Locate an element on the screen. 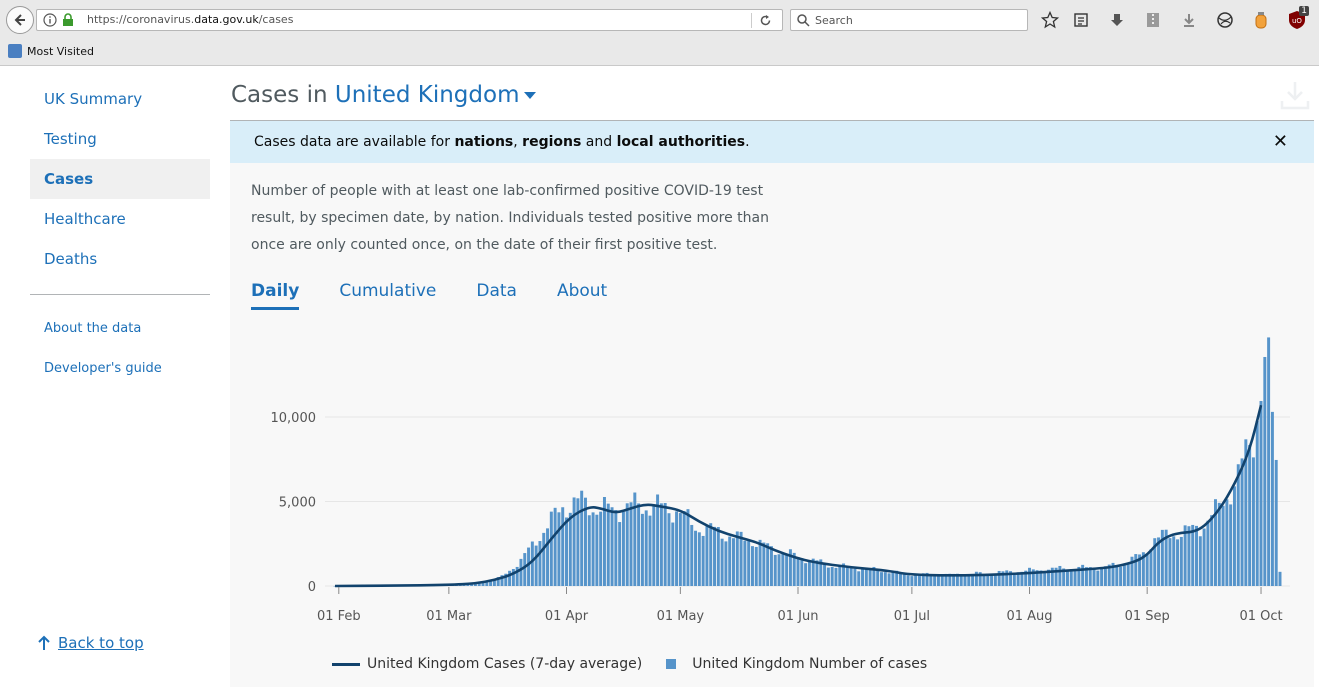  bookmark-star-icon is located at coordinates (1050, 20).